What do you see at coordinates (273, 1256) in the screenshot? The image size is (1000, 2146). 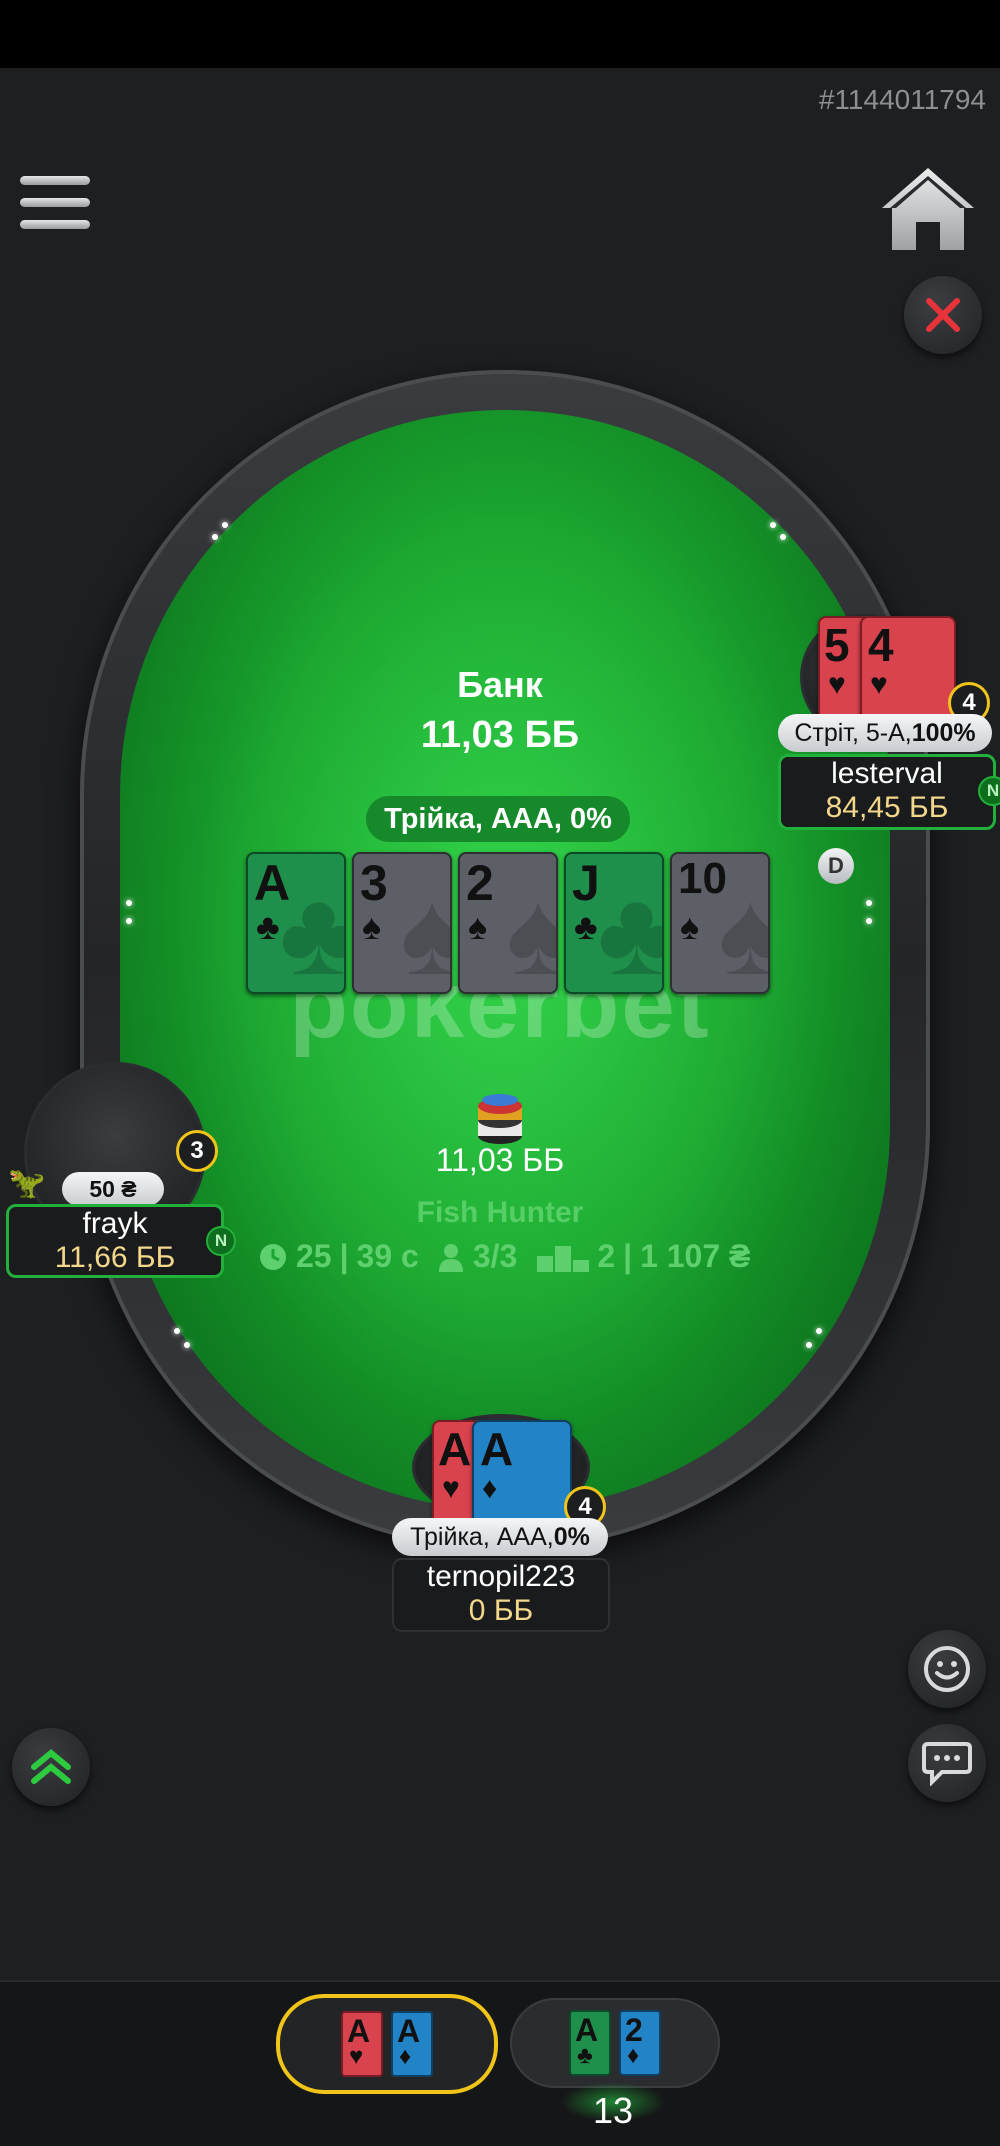 I see `clock-icon` at bounding box center [273, 1256].